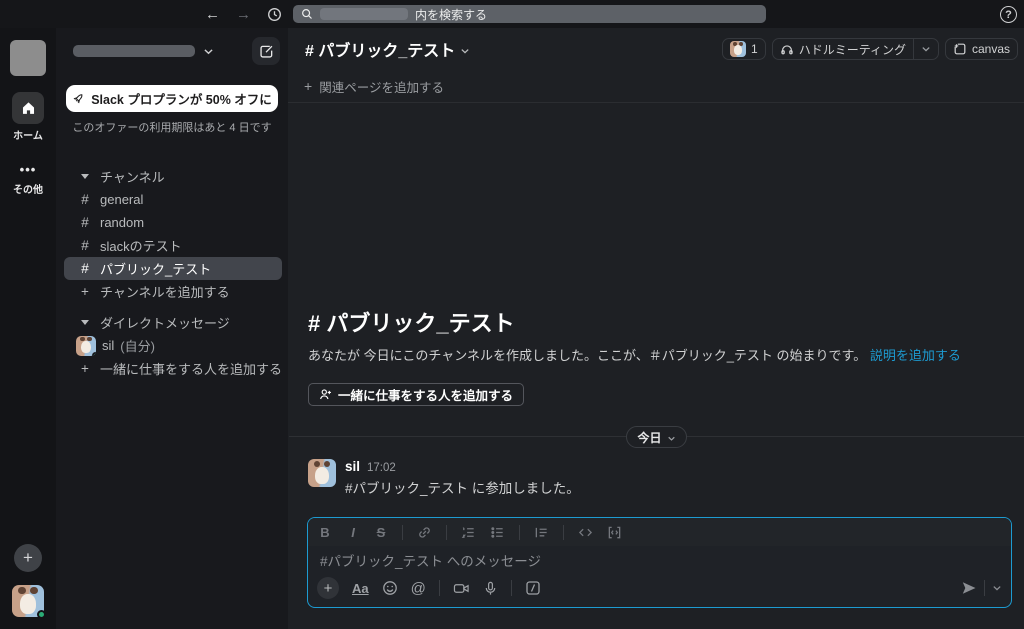 The image size is (1024, 629). I want to click on canvas-button: canvas, so click(981, 49).